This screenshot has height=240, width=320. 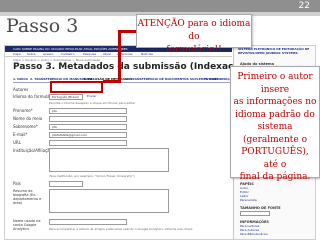 I want to click on language-warning-line2: formulário!!, so click(x=194, y=50).